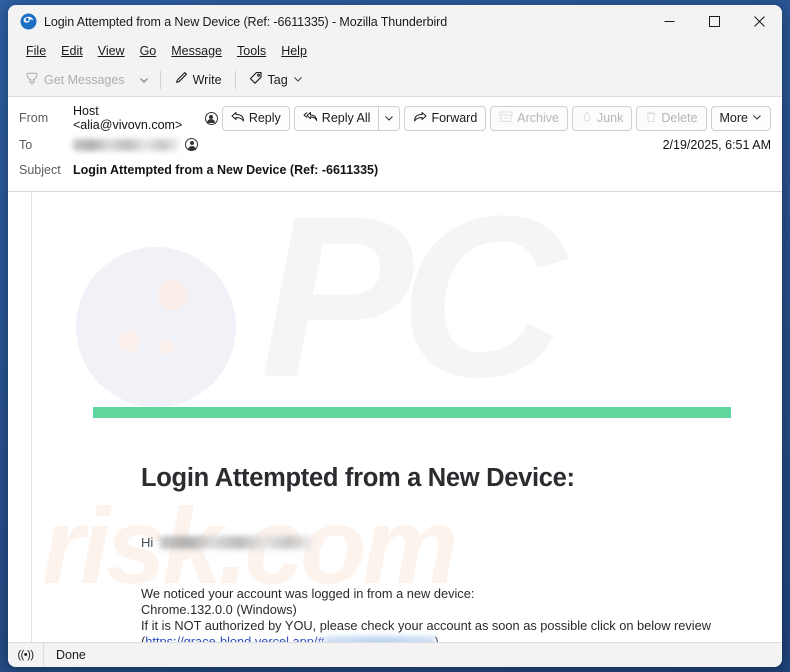  What do you see at coordinates (379, 639) in the screenshot?
I see `url-redacted` at bounding box center [379, 639].